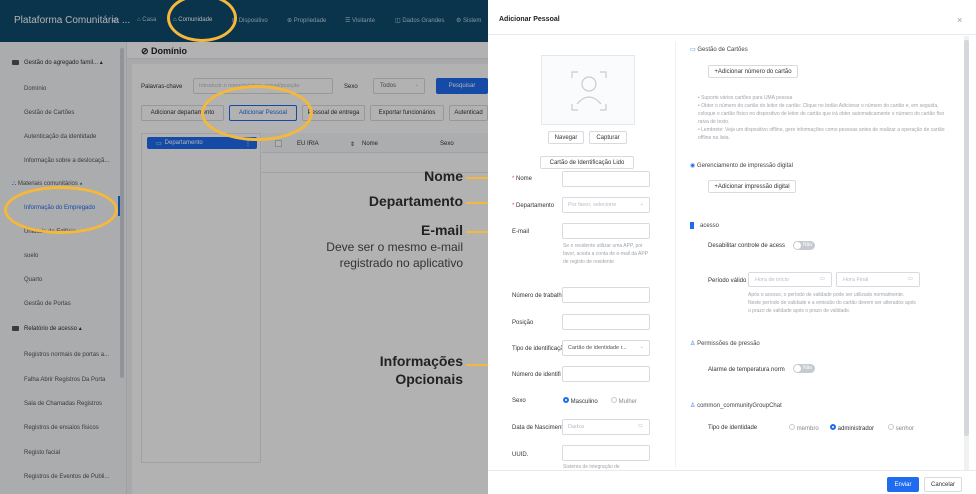  What do you see at coordinates (901, 428) in the screenshot?
I see `identity-senhor-radio: senhor` at bounding box center [901, 428].